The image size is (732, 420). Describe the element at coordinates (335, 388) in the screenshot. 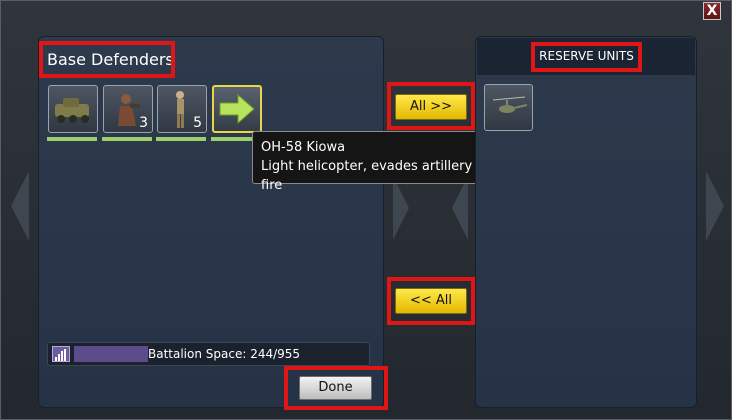

I see `done-button: Done` at that location.